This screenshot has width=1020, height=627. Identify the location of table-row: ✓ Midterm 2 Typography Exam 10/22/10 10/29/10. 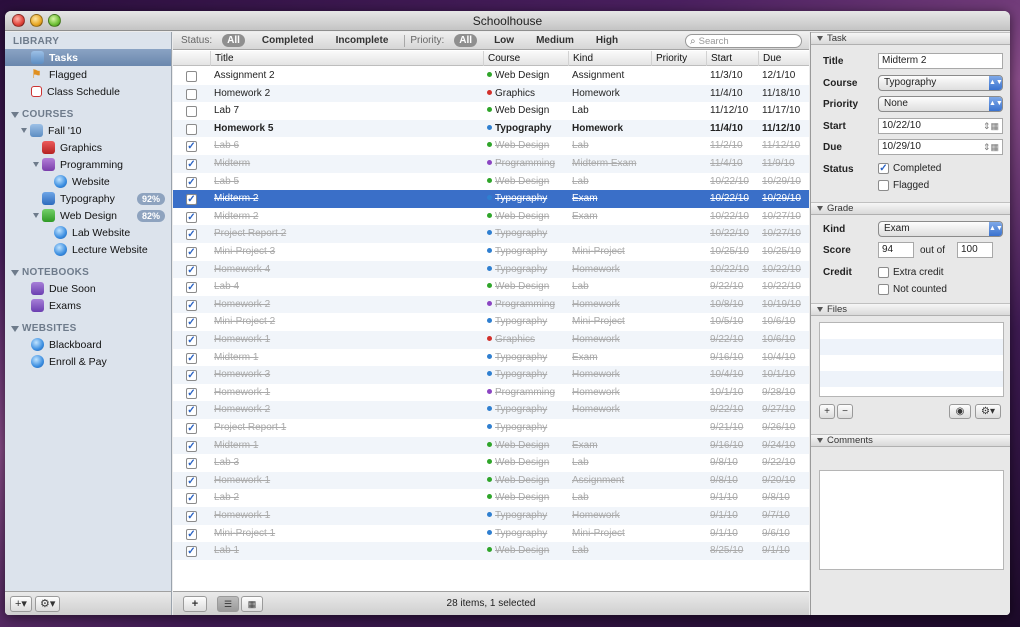
(491, 199).